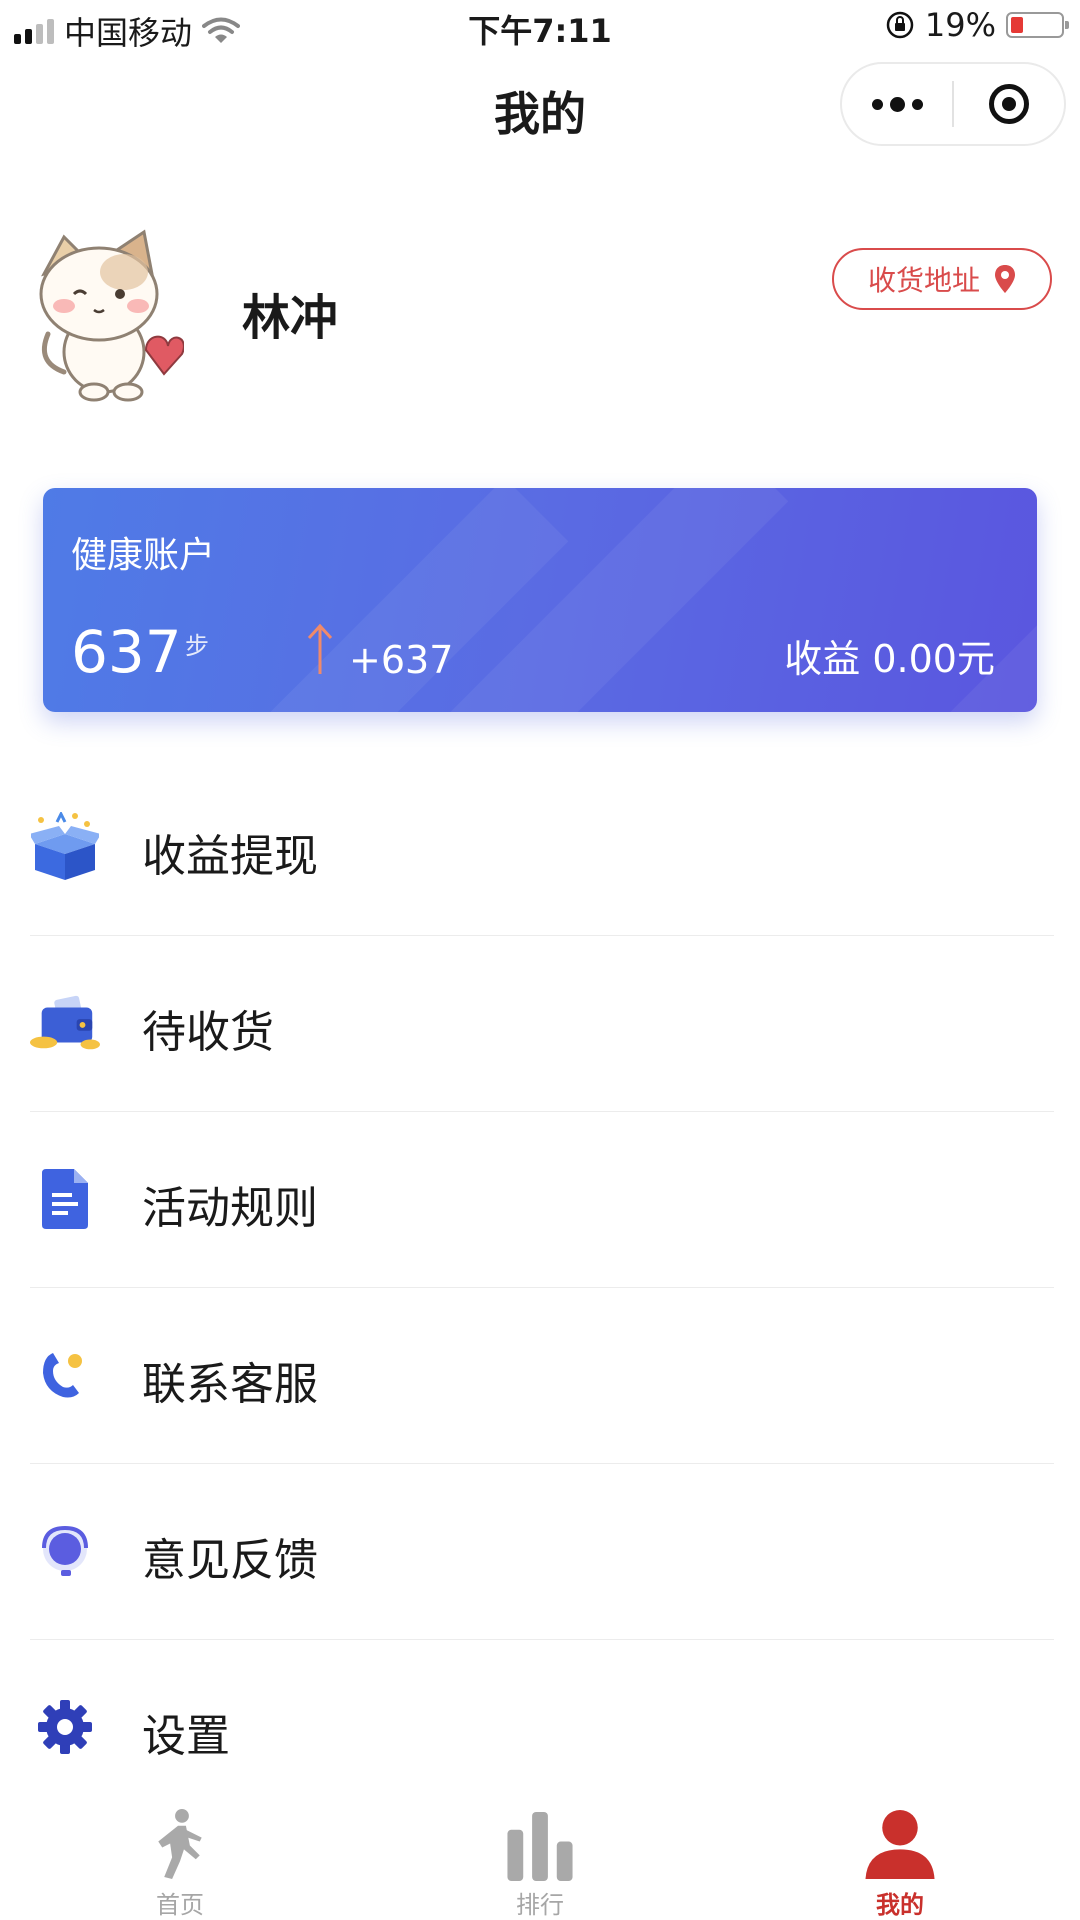  What do you see at coordinates (960, 25) in the screenshot?
I see `battery-percent: 19%` at bounding box center [960, 25].